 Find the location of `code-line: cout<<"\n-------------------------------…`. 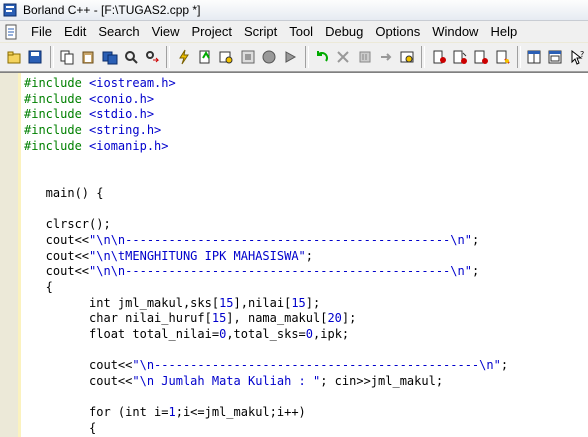

code-line: cout<<"\n-------------------------------… is located at coordinates (266, 366).